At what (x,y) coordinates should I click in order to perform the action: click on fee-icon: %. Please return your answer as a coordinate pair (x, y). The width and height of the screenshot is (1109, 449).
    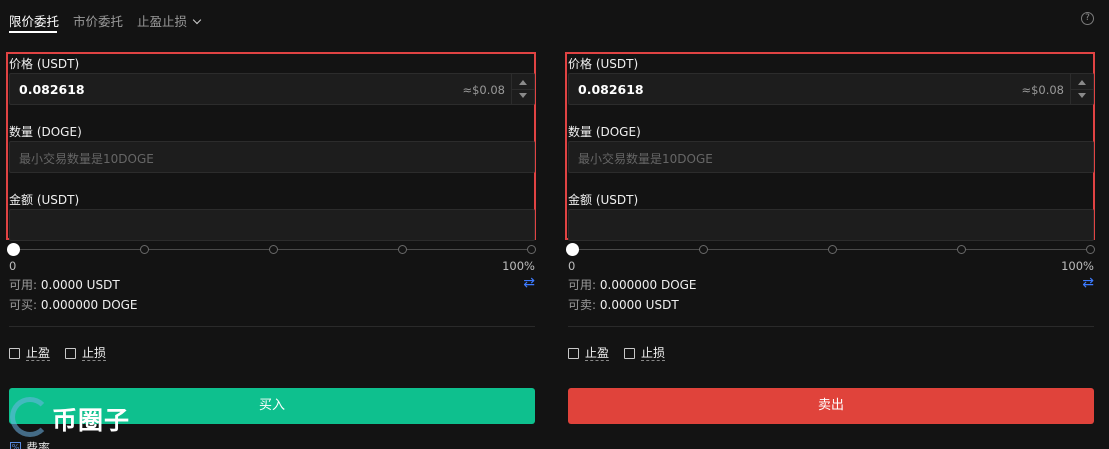
    Looking at the image, I should click on (15, 445).